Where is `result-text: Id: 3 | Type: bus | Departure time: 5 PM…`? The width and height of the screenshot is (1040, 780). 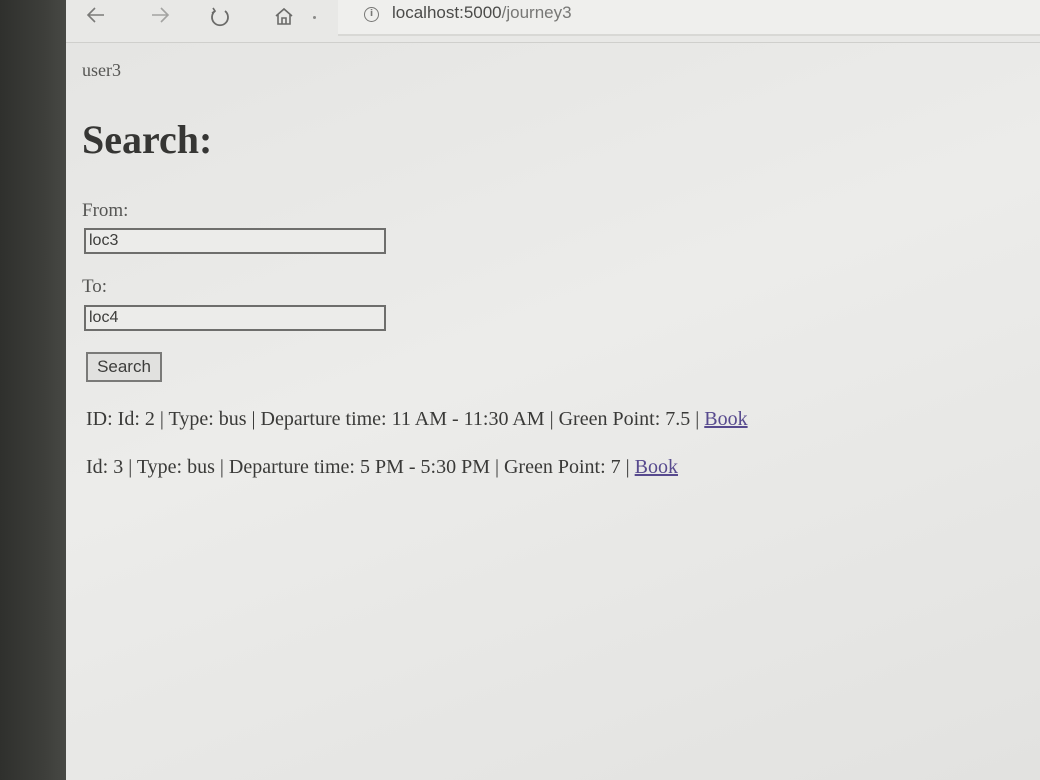
result-text: Id: 3 | Type: bus | Departure time: 5 PM… is located at coordinates (358, 467).